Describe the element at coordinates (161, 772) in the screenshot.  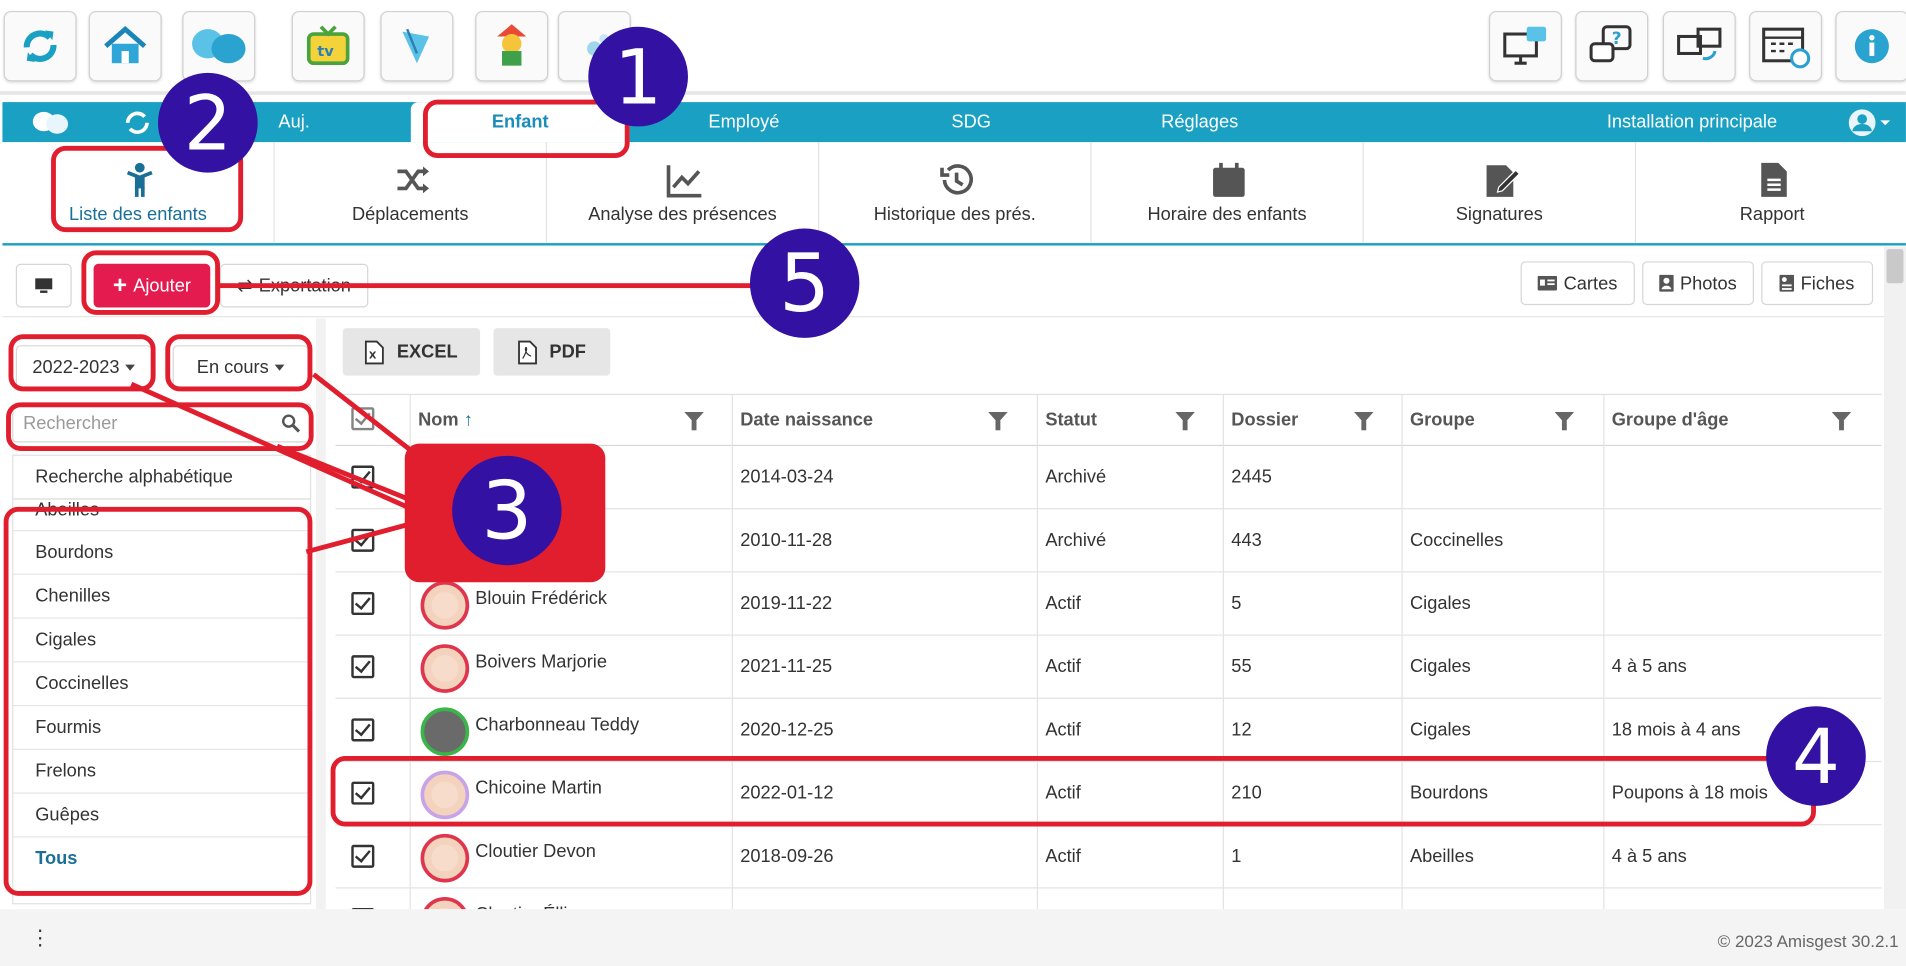
I see `group-item: Frelons` at that location.